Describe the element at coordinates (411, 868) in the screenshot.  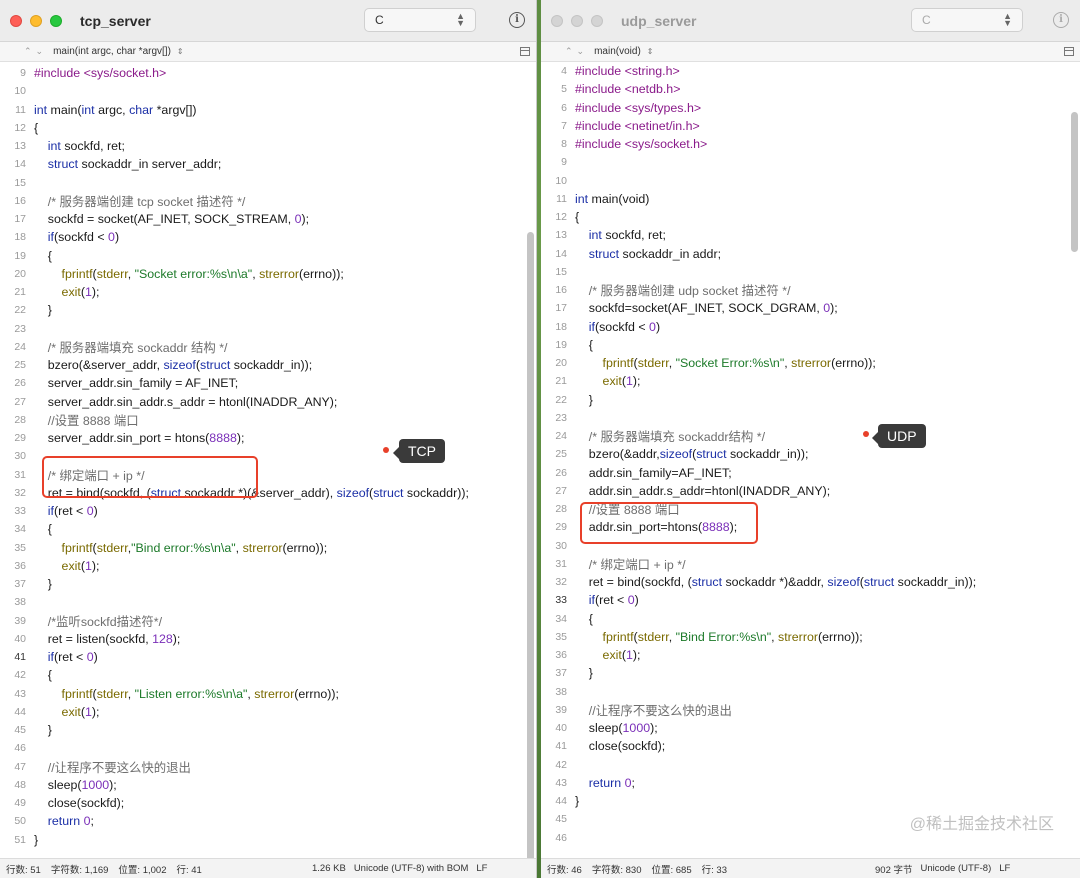
I see `status-encoding: Unicode (UTF-8) with BOM` at that location.